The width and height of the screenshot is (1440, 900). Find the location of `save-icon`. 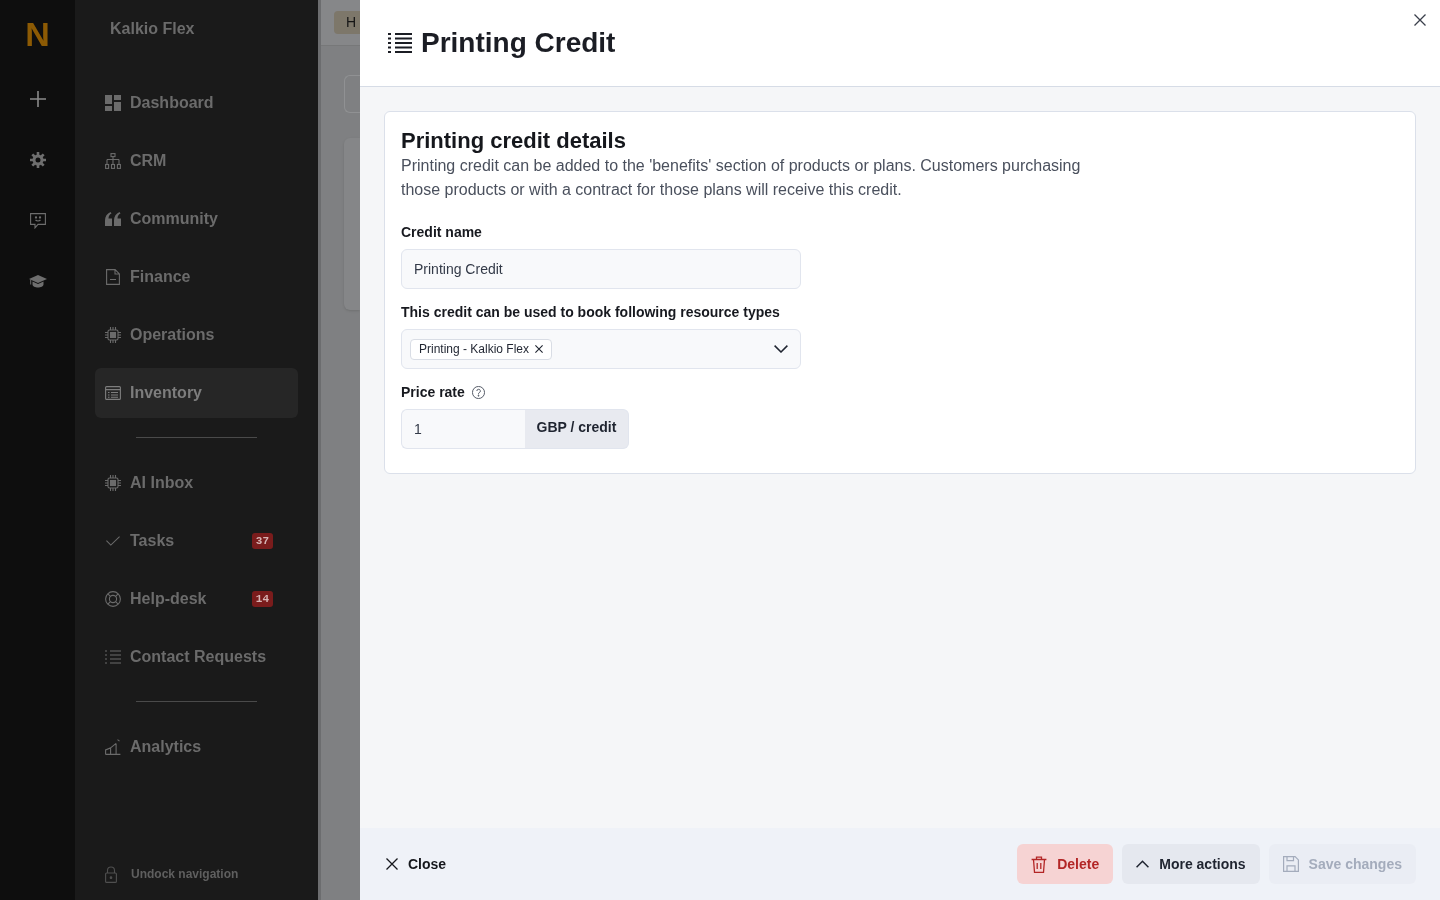

save-icon is located at coordinates (1290, 864).